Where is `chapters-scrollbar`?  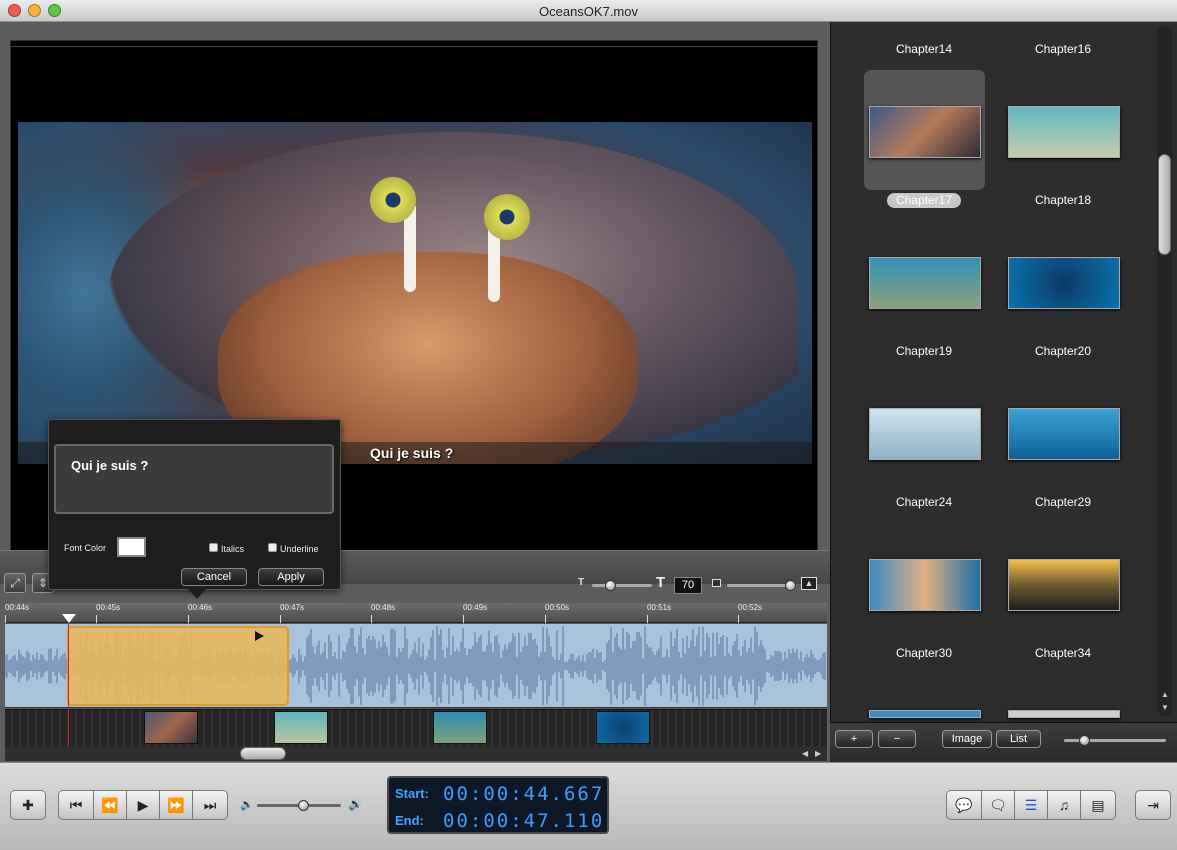 chapters-scrollbar is located at coordinates (1164, 371).